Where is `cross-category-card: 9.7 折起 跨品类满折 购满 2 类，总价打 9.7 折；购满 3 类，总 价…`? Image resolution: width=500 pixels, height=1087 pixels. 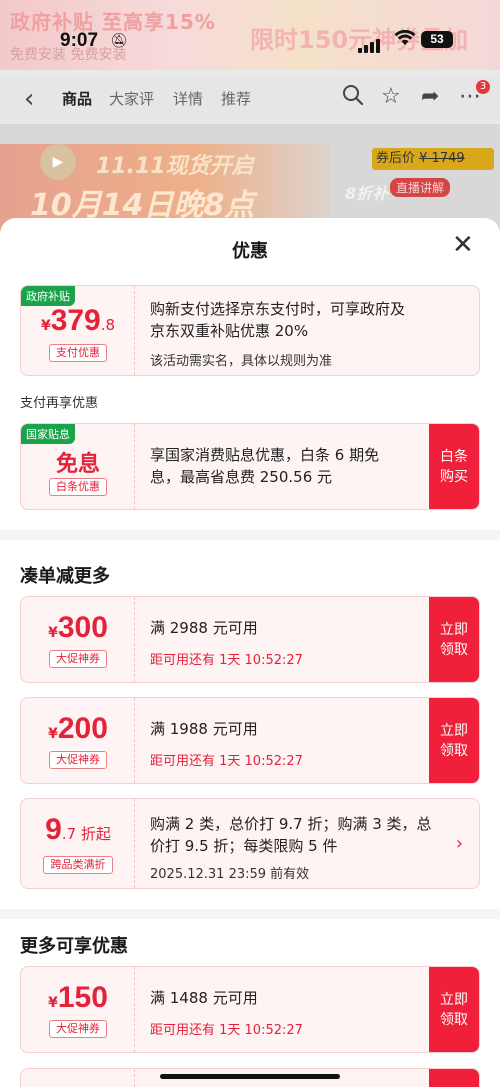
cross-category-card: 9.7 折起 跨品类满折 购满 2 类，总价打 9.7 折；购满 3 类，总 价… is located at coordinates (250, 843).